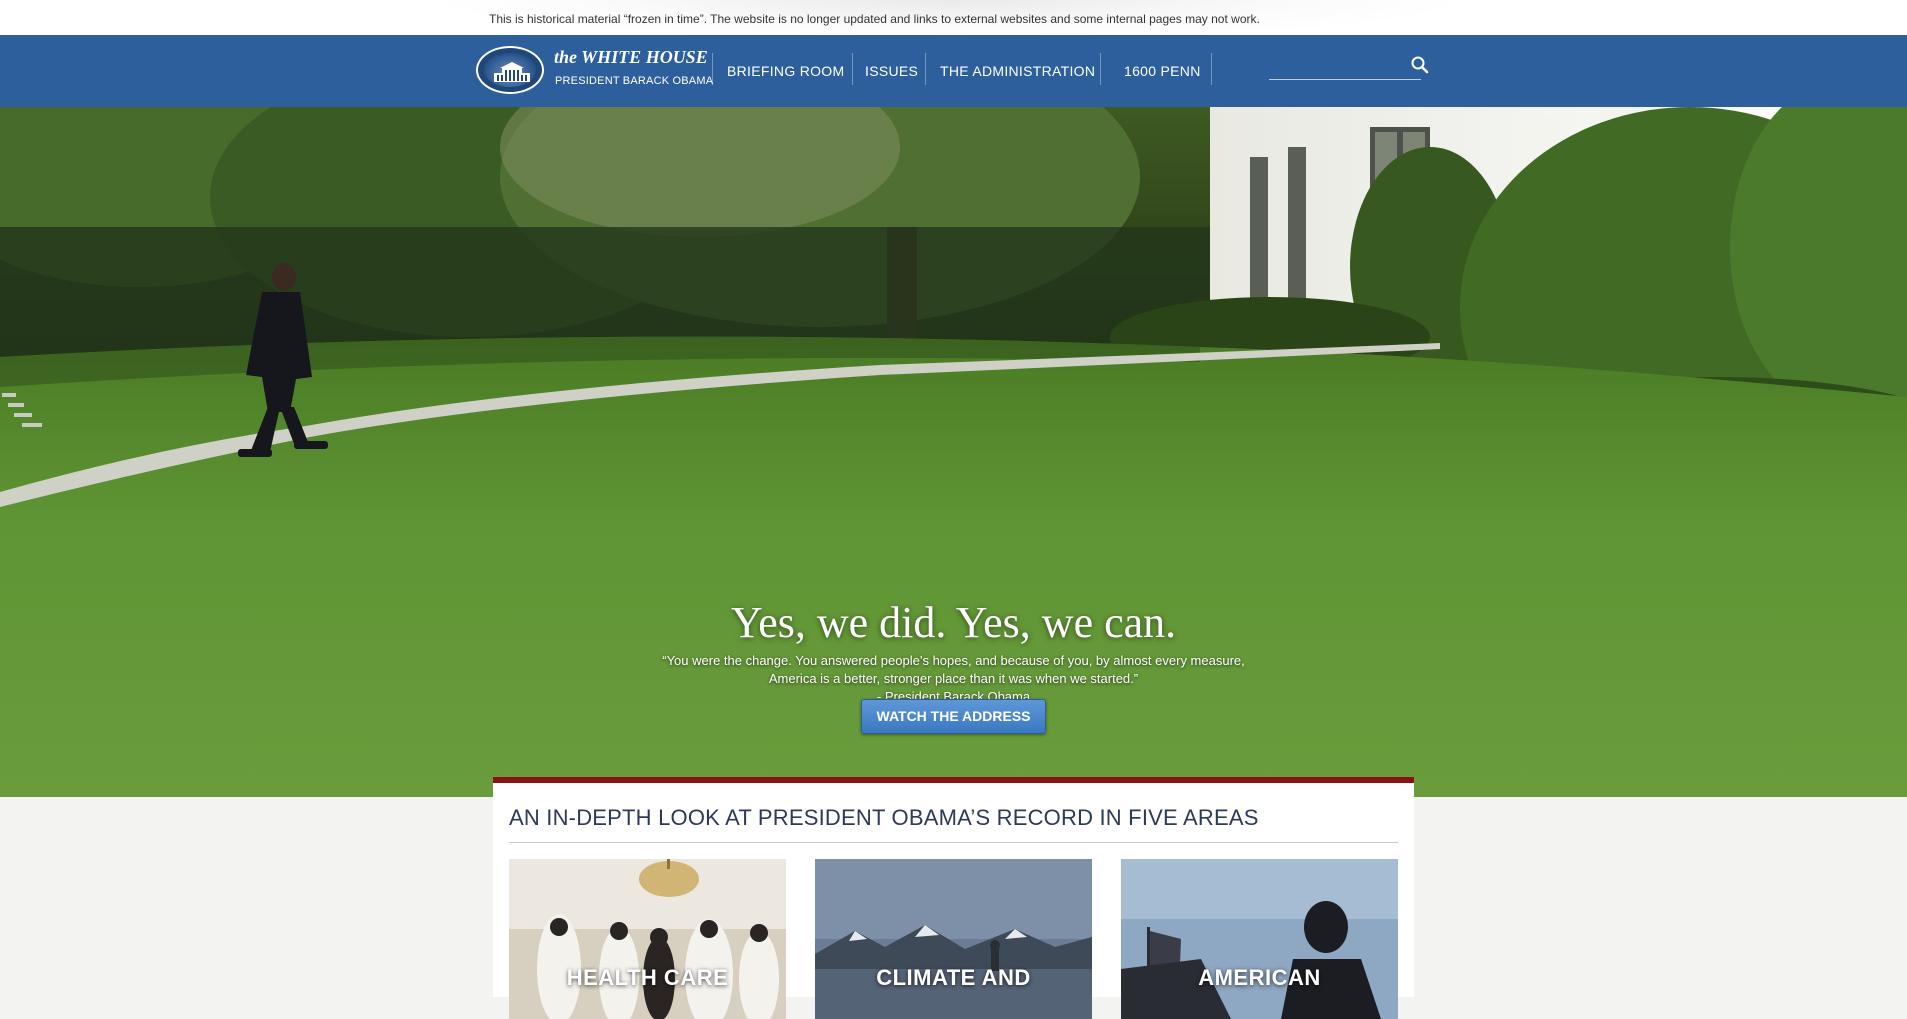 The image size is (1907, 1019). What do you see at coordinates (953, 716) in the screenshot?
I see `watch-the-address-button: WATCH THE ADDRESS` at bounding box center [953, 716].